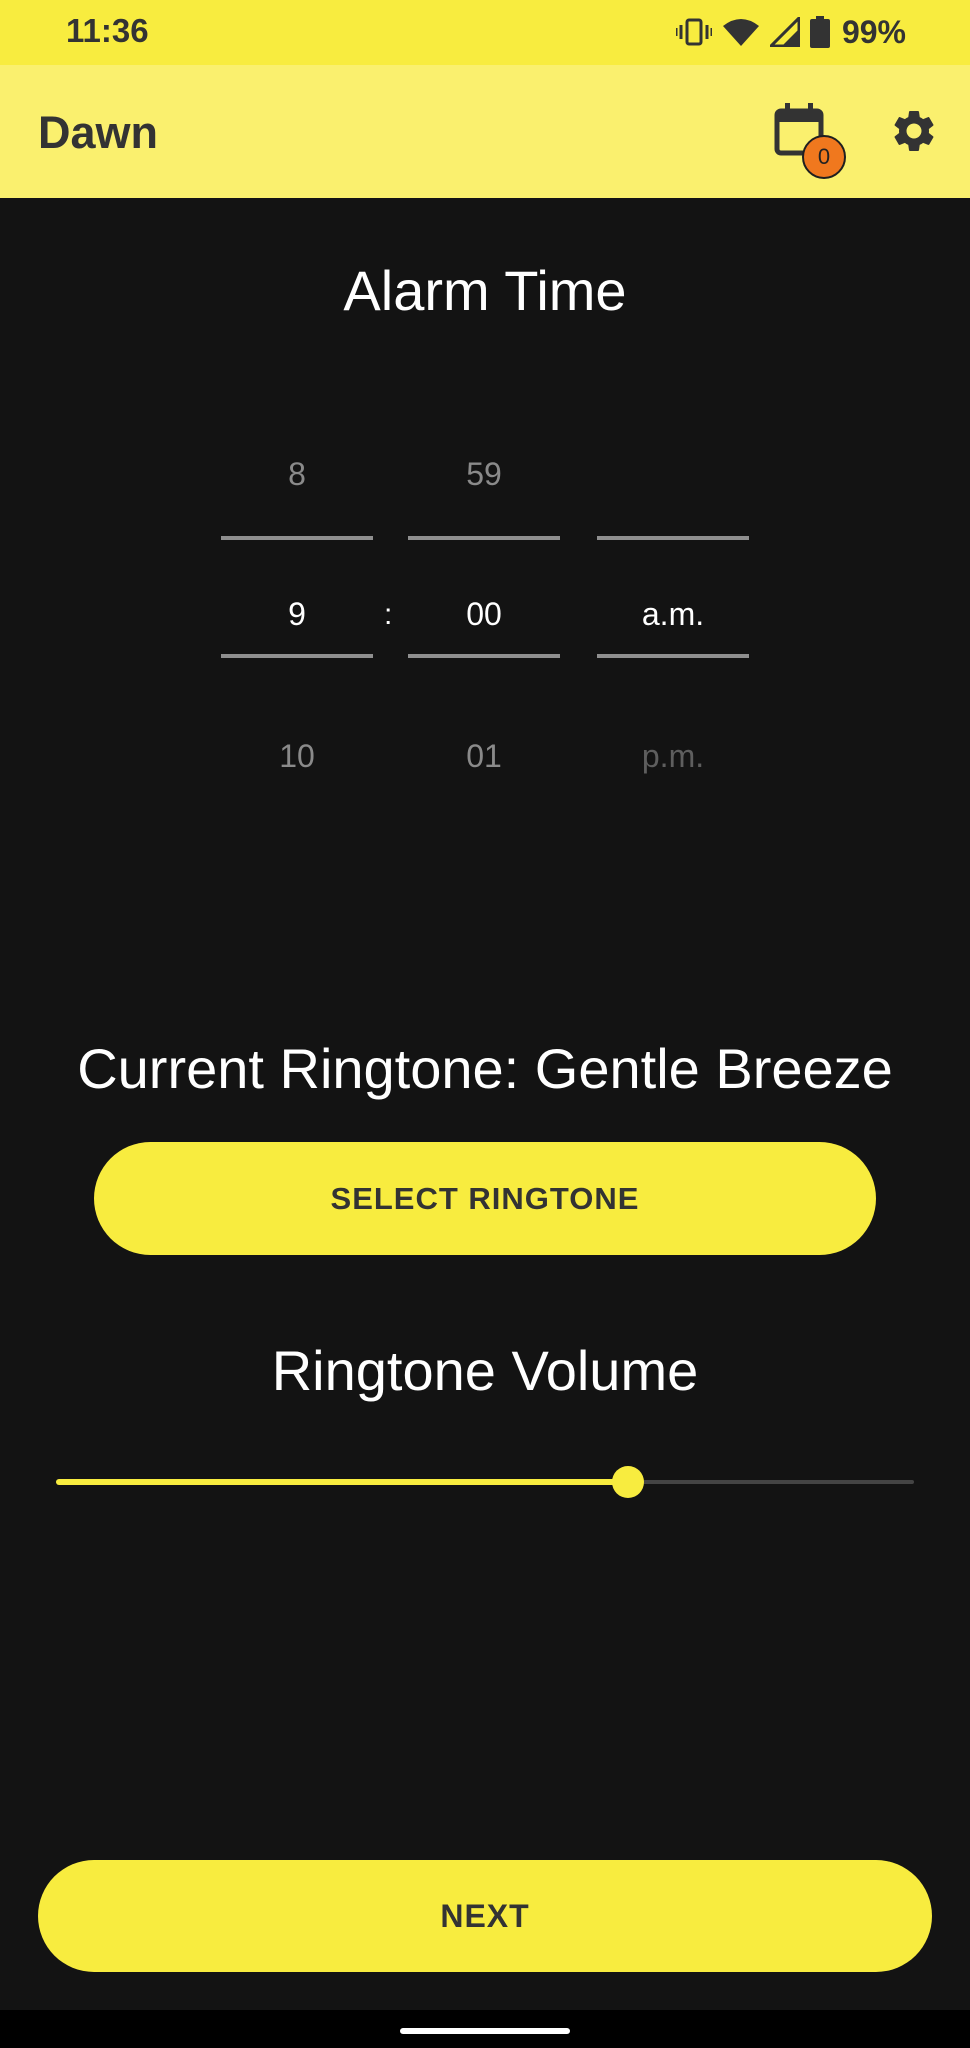 The height and width of the screenshot is (2048, 970). What do you see at coordinates (485, 290) in the screenshot?
I see `alarm-time-title: Alarm Time` at bounding box center [485, 290].